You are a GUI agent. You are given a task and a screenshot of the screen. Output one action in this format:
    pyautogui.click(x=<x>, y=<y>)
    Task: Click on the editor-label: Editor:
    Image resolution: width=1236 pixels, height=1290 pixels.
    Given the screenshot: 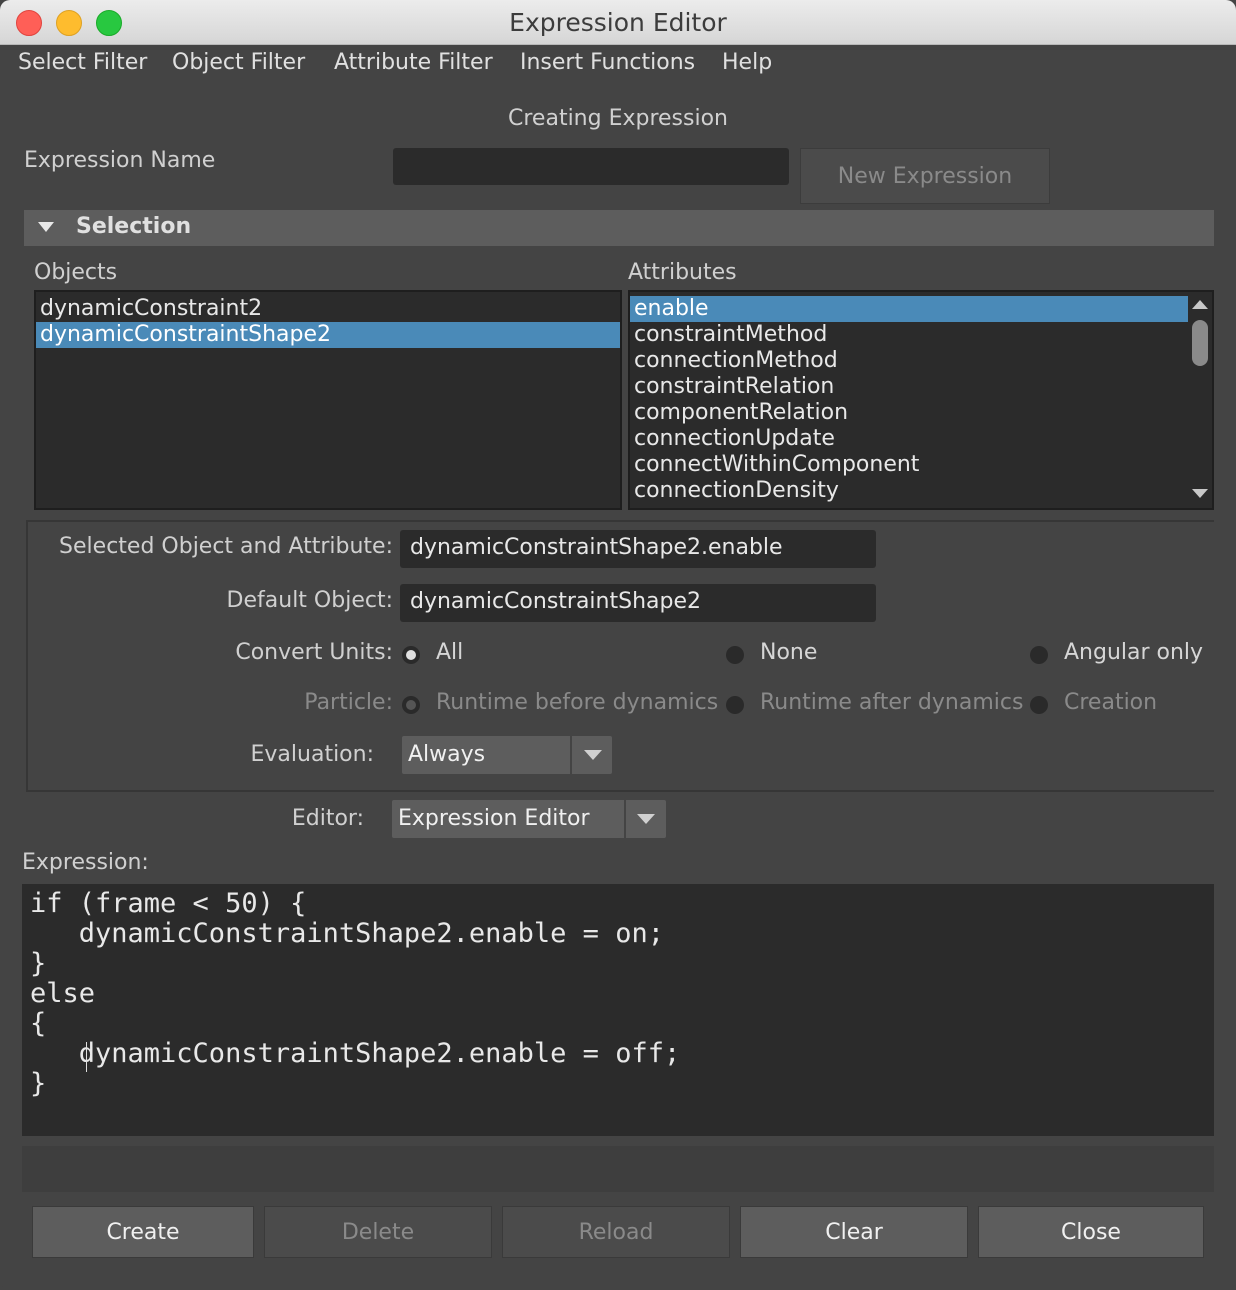 What is the action you would take?
    pyautogui.click(x=327, y=818)
    